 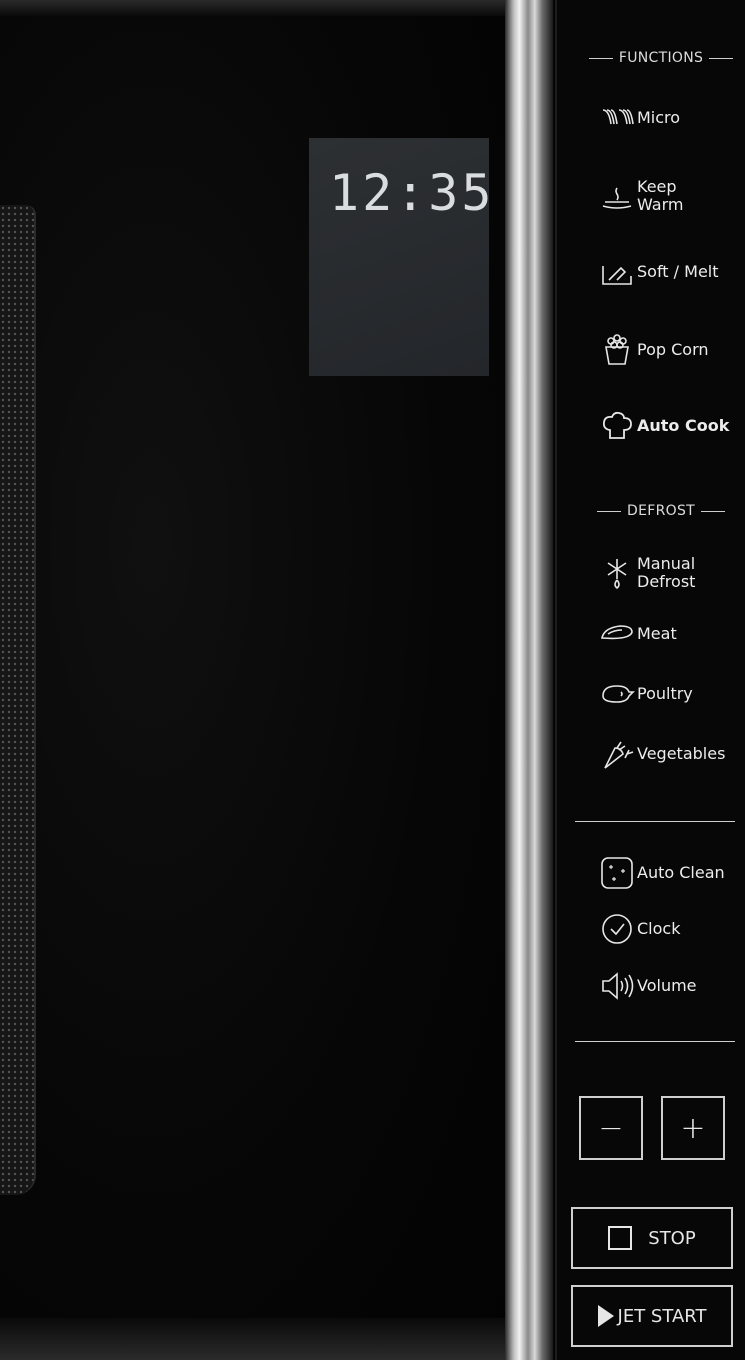 I want to click on vegetables-label: Vegetables, so click(x=681, y=753).